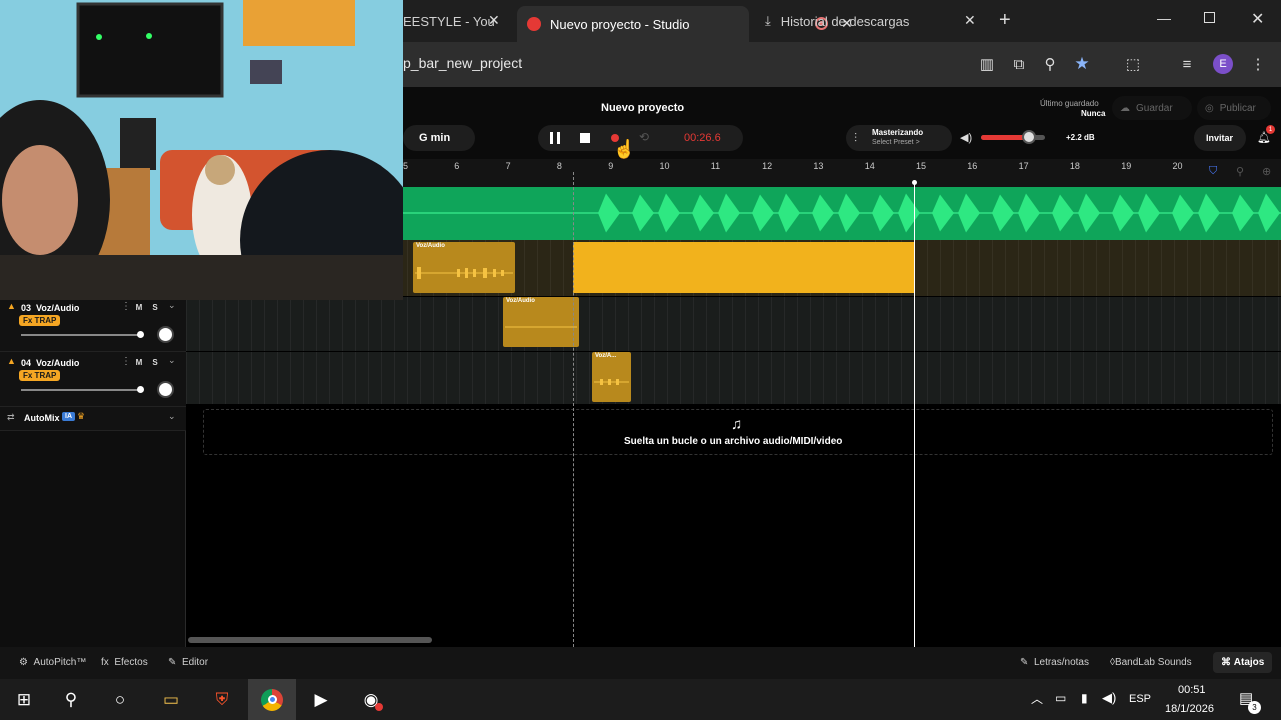 The height and width of the screenshot is (720, 1281). Describe the element at coordinates (1164, 18) in the screenshot. I see `minimize-button: —` at that location.